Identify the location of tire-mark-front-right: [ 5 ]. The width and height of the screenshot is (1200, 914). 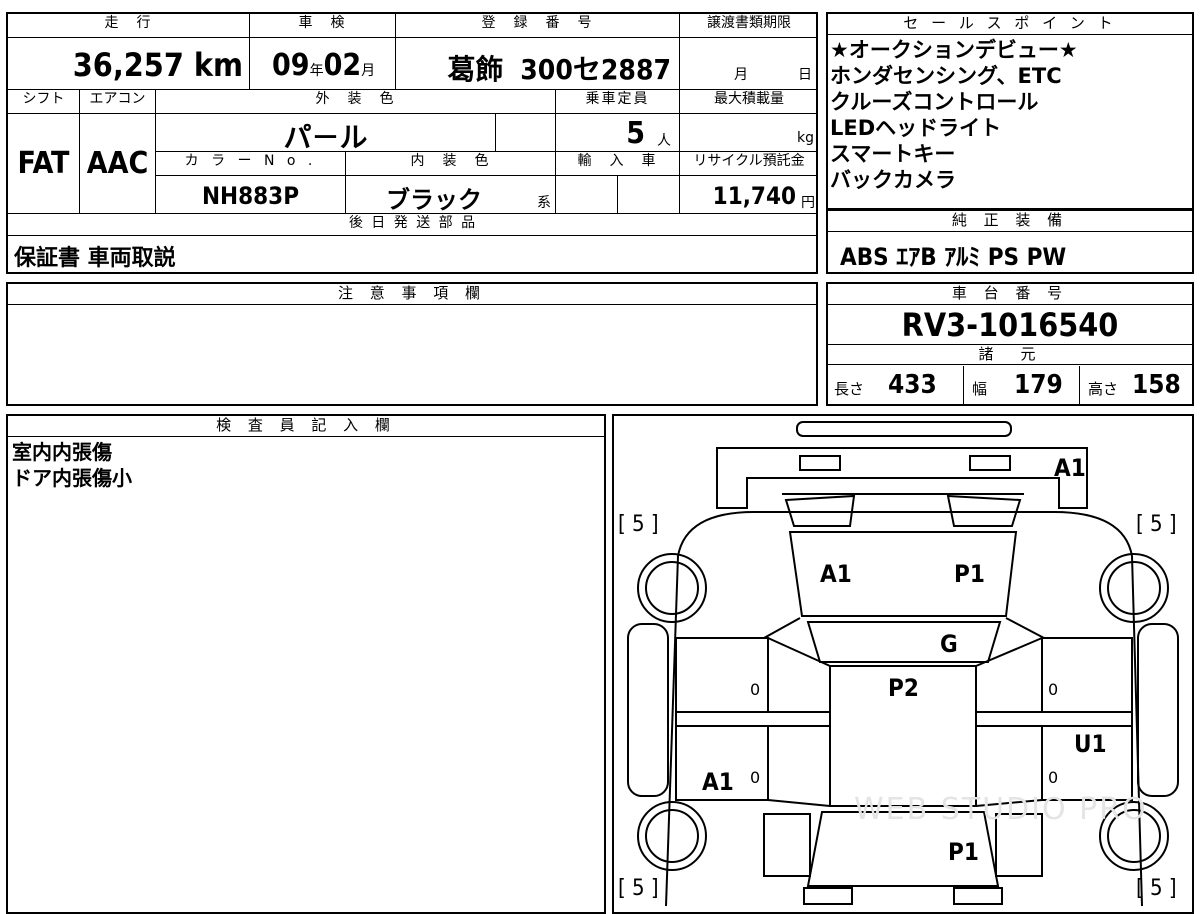
(1156, 524).